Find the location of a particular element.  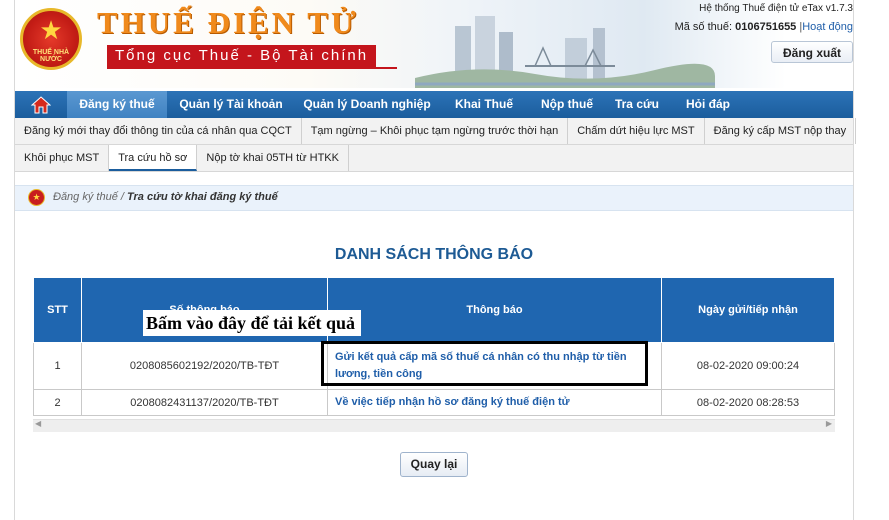

subnav-khoi-phuc-mst: Khôi phục MST is located at coordinates (62, 158).